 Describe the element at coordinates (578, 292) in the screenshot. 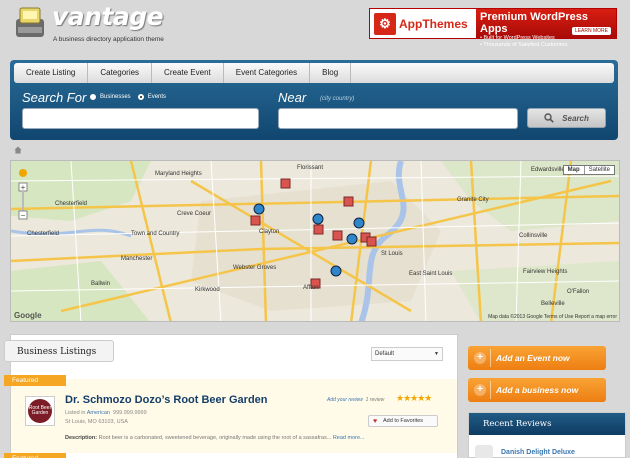

I see `map-label: O'Fallon` at that location.